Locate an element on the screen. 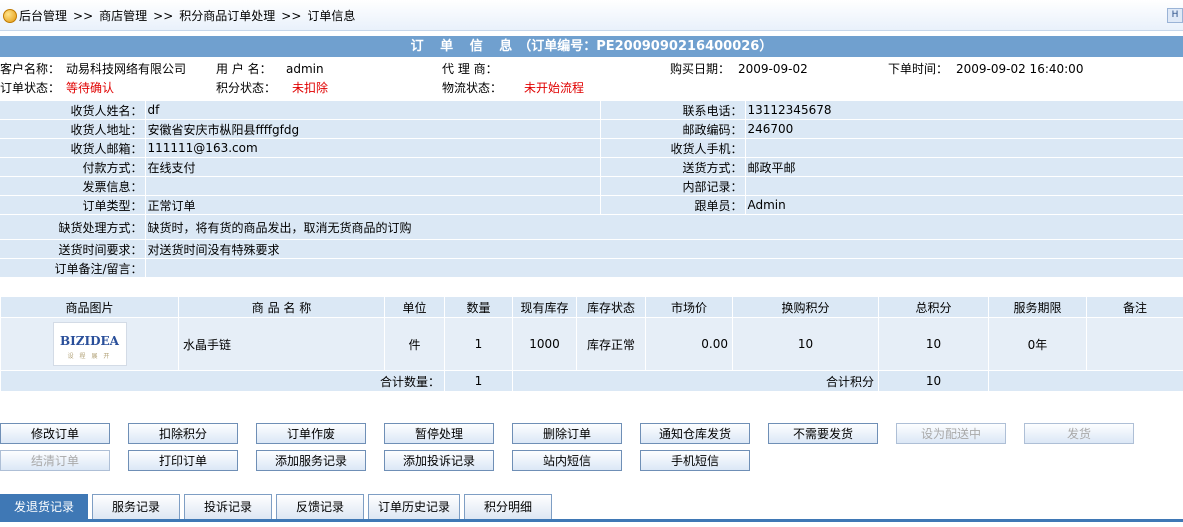 This screenshot has height=527, width=1183. logistics-label: 物流状态： is located at coordinates (472, 88).